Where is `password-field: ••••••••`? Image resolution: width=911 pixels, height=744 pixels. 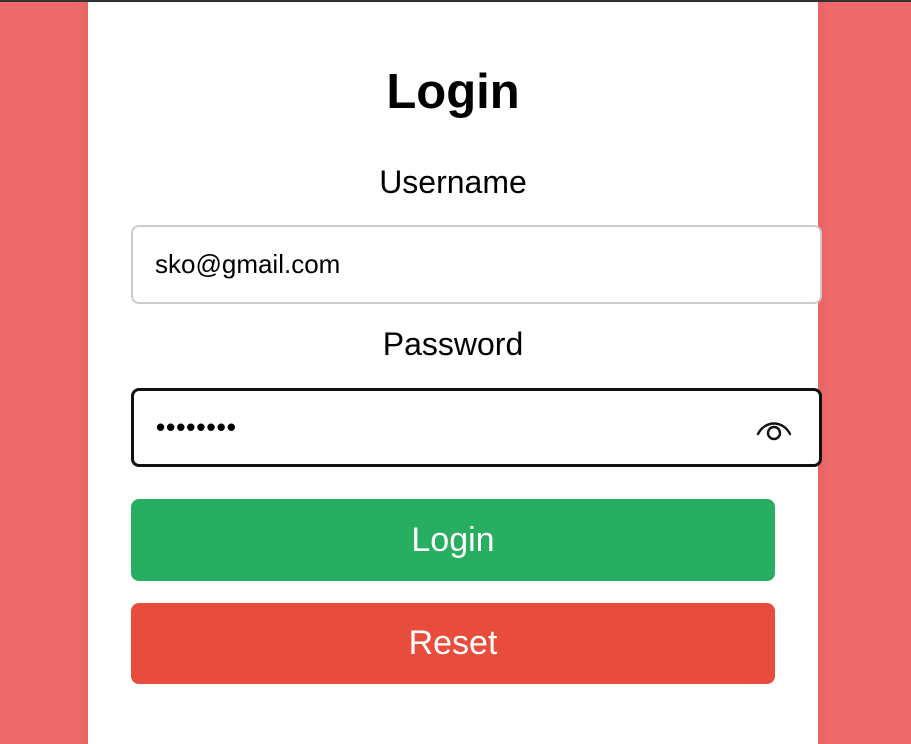
password-field: •••••••• is located at coordinates (476, 427).